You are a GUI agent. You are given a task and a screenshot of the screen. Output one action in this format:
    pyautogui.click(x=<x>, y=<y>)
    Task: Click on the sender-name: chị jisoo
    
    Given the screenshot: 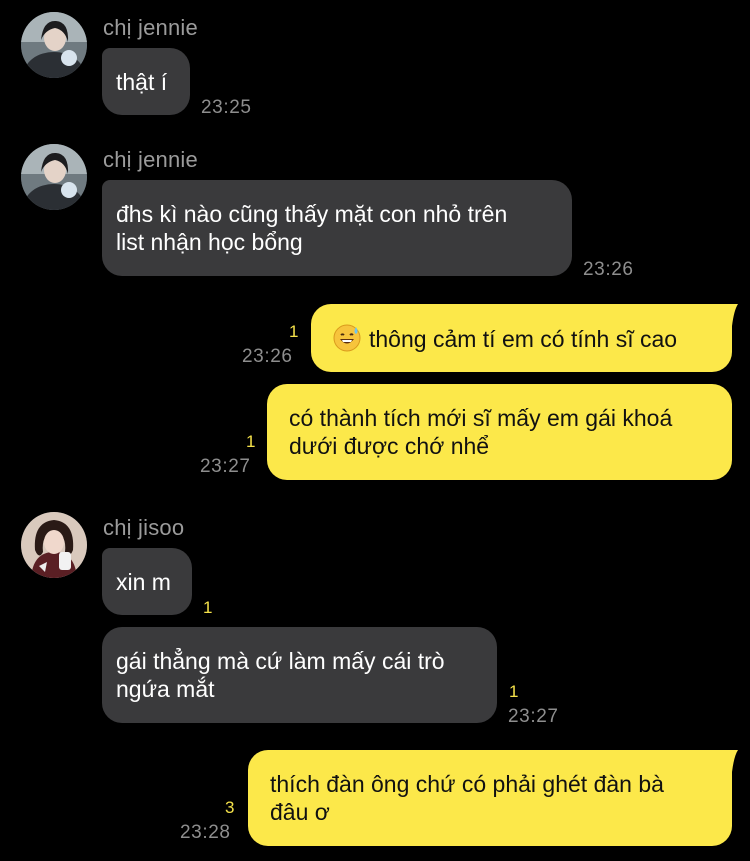 What is the action you would take?
    pyautogui.click(x=144, y=527)
    